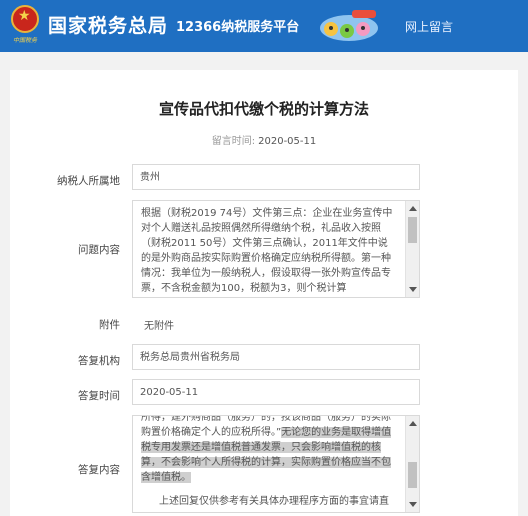  What do you see at coordinates (108, 26) in the screenshot?
I see `brand-title: 国家税务总局` at bounding box center [108, 26].